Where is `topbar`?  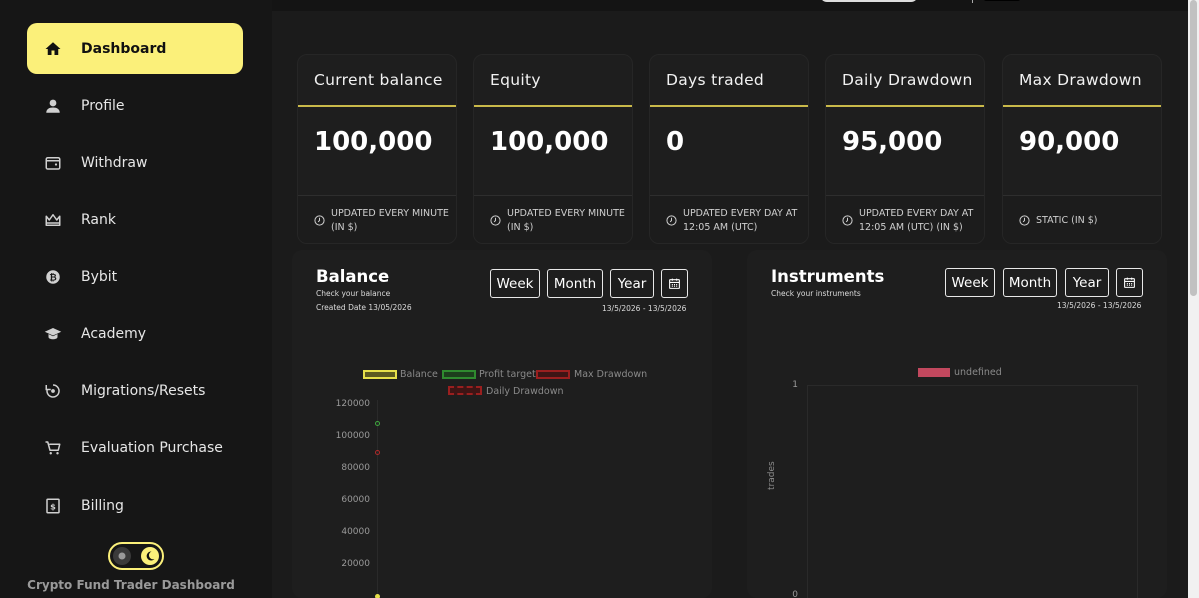 topbar is located at coordinates (730, 5).